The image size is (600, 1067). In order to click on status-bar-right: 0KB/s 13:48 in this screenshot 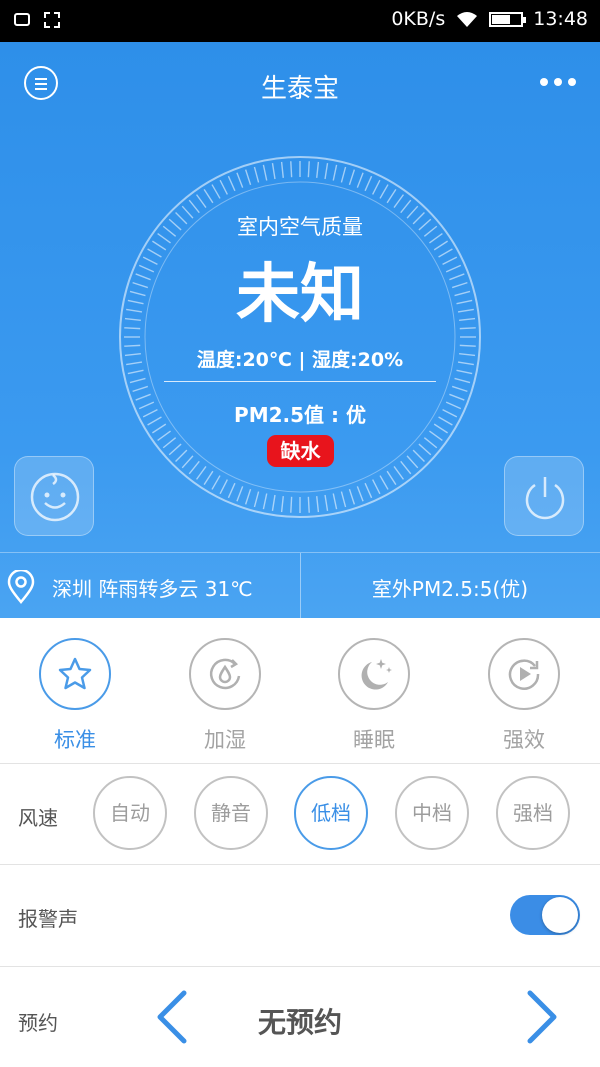, I will do `click(489, 19)`.